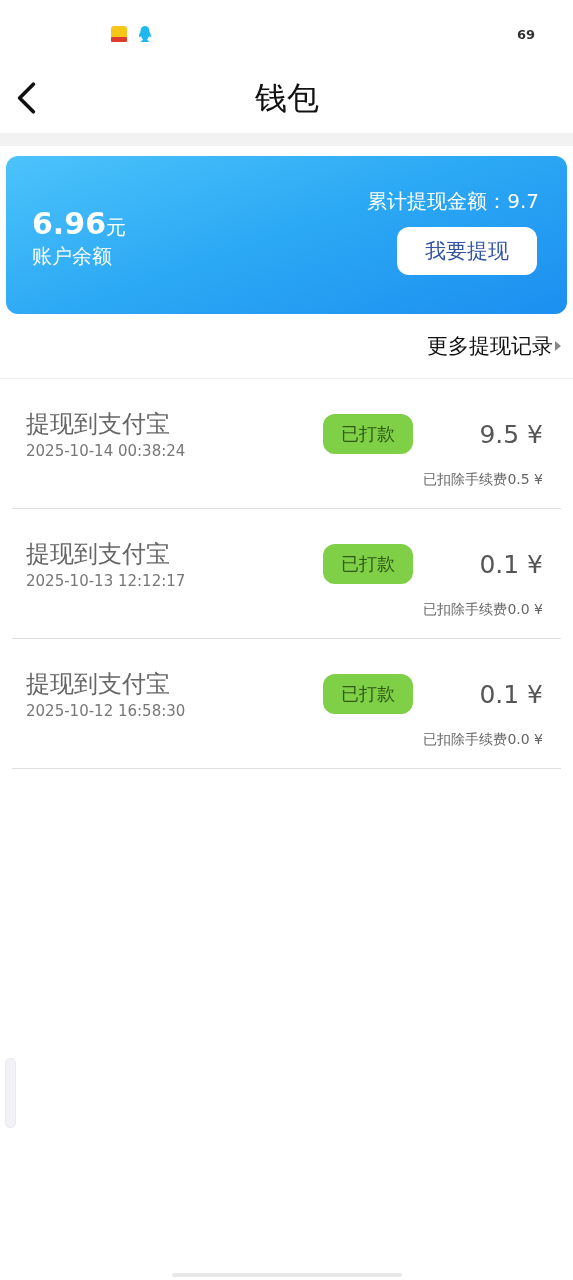  I want to click on balance-label: 账户余额, so click(72, 256).